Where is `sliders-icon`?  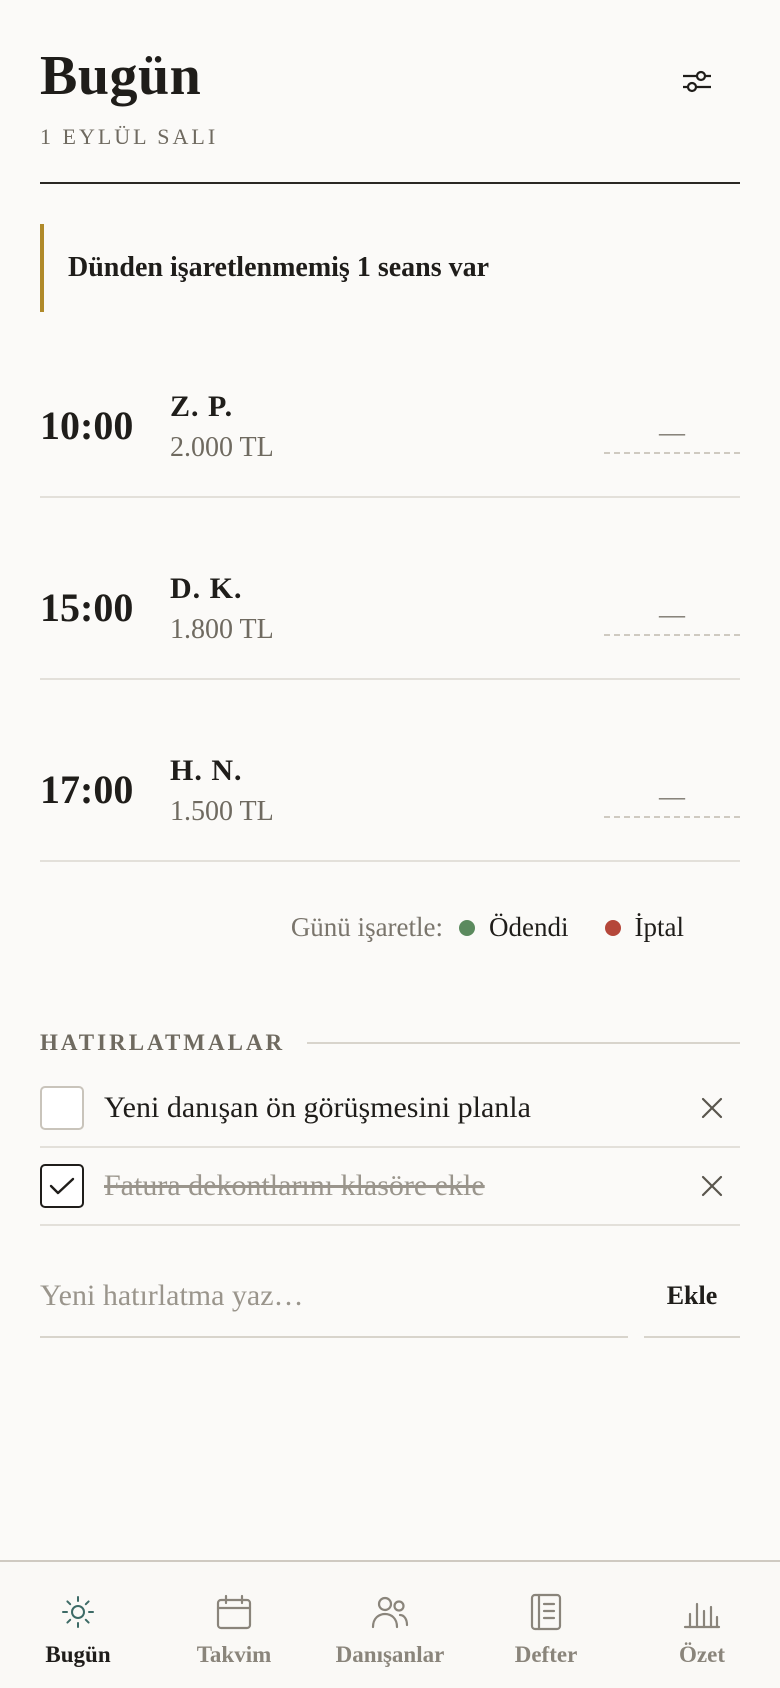
sliders-icon is located at coordinates (697, 81).